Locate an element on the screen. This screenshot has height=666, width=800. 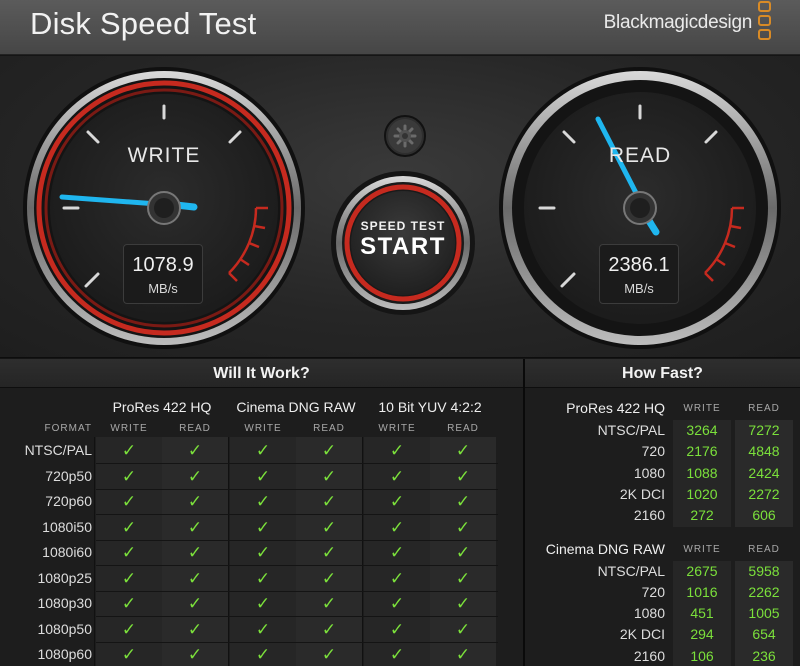
write-fps-value: 272 is located at coordinates (702, 515).